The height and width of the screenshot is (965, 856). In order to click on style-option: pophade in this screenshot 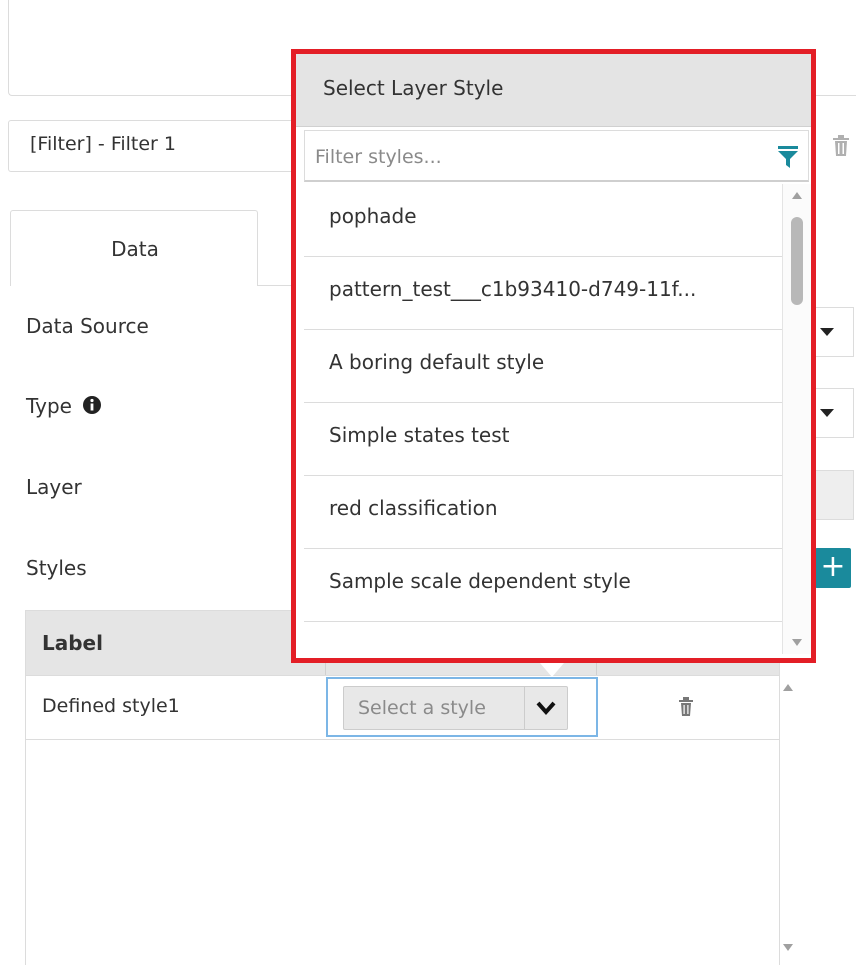, I will do `click(543, 220)`.